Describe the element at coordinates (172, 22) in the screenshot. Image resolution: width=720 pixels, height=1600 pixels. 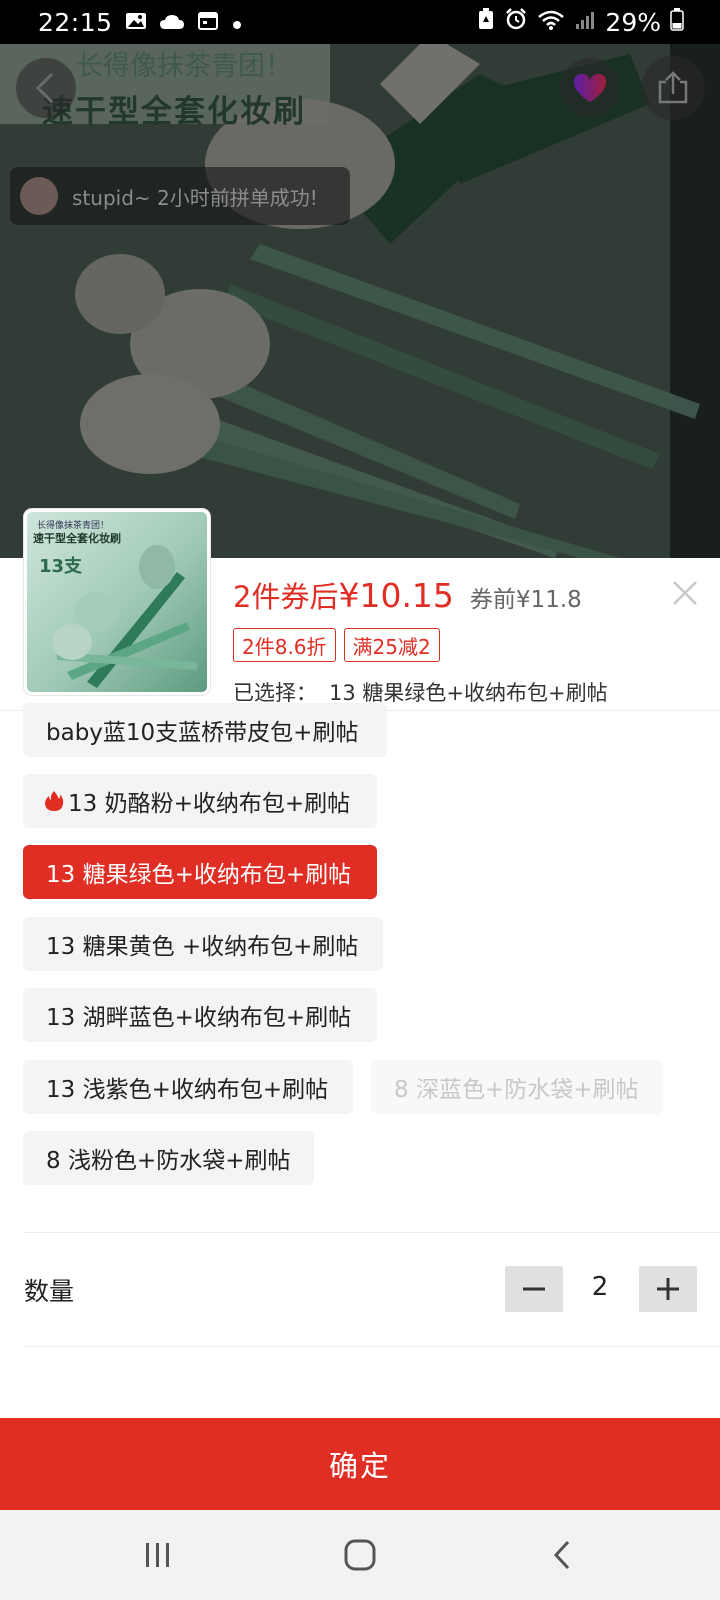
I see `cloud-icon` at that location.